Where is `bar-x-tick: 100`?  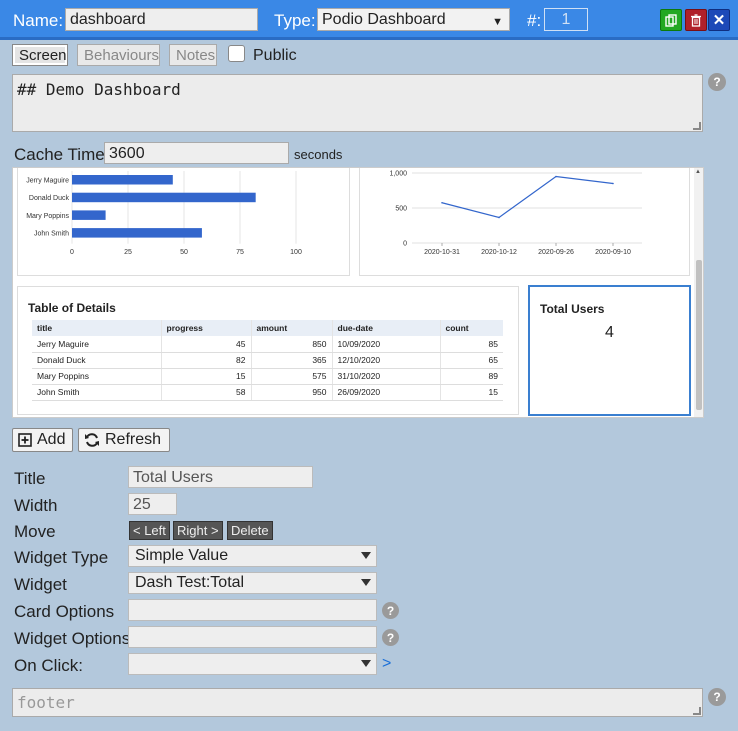 bar-x-tick: 100 is located at coordinates (296, 252).